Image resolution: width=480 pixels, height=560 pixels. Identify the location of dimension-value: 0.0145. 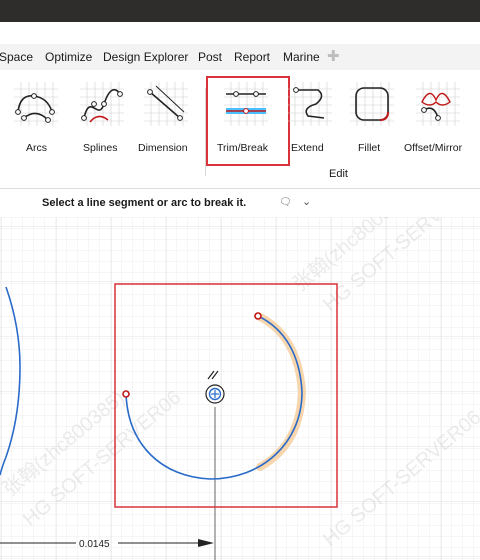
(94, 544).